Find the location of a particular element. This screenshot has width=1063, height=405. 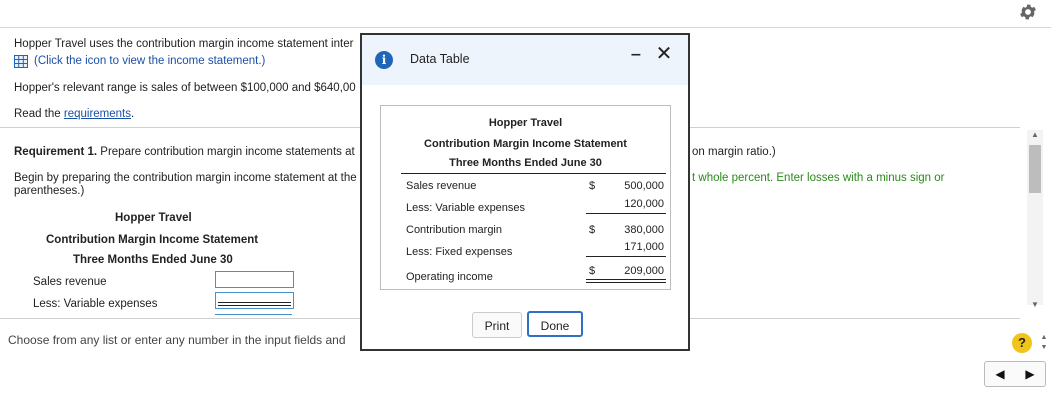

next-input-edge is located at coordinates (253, 315).